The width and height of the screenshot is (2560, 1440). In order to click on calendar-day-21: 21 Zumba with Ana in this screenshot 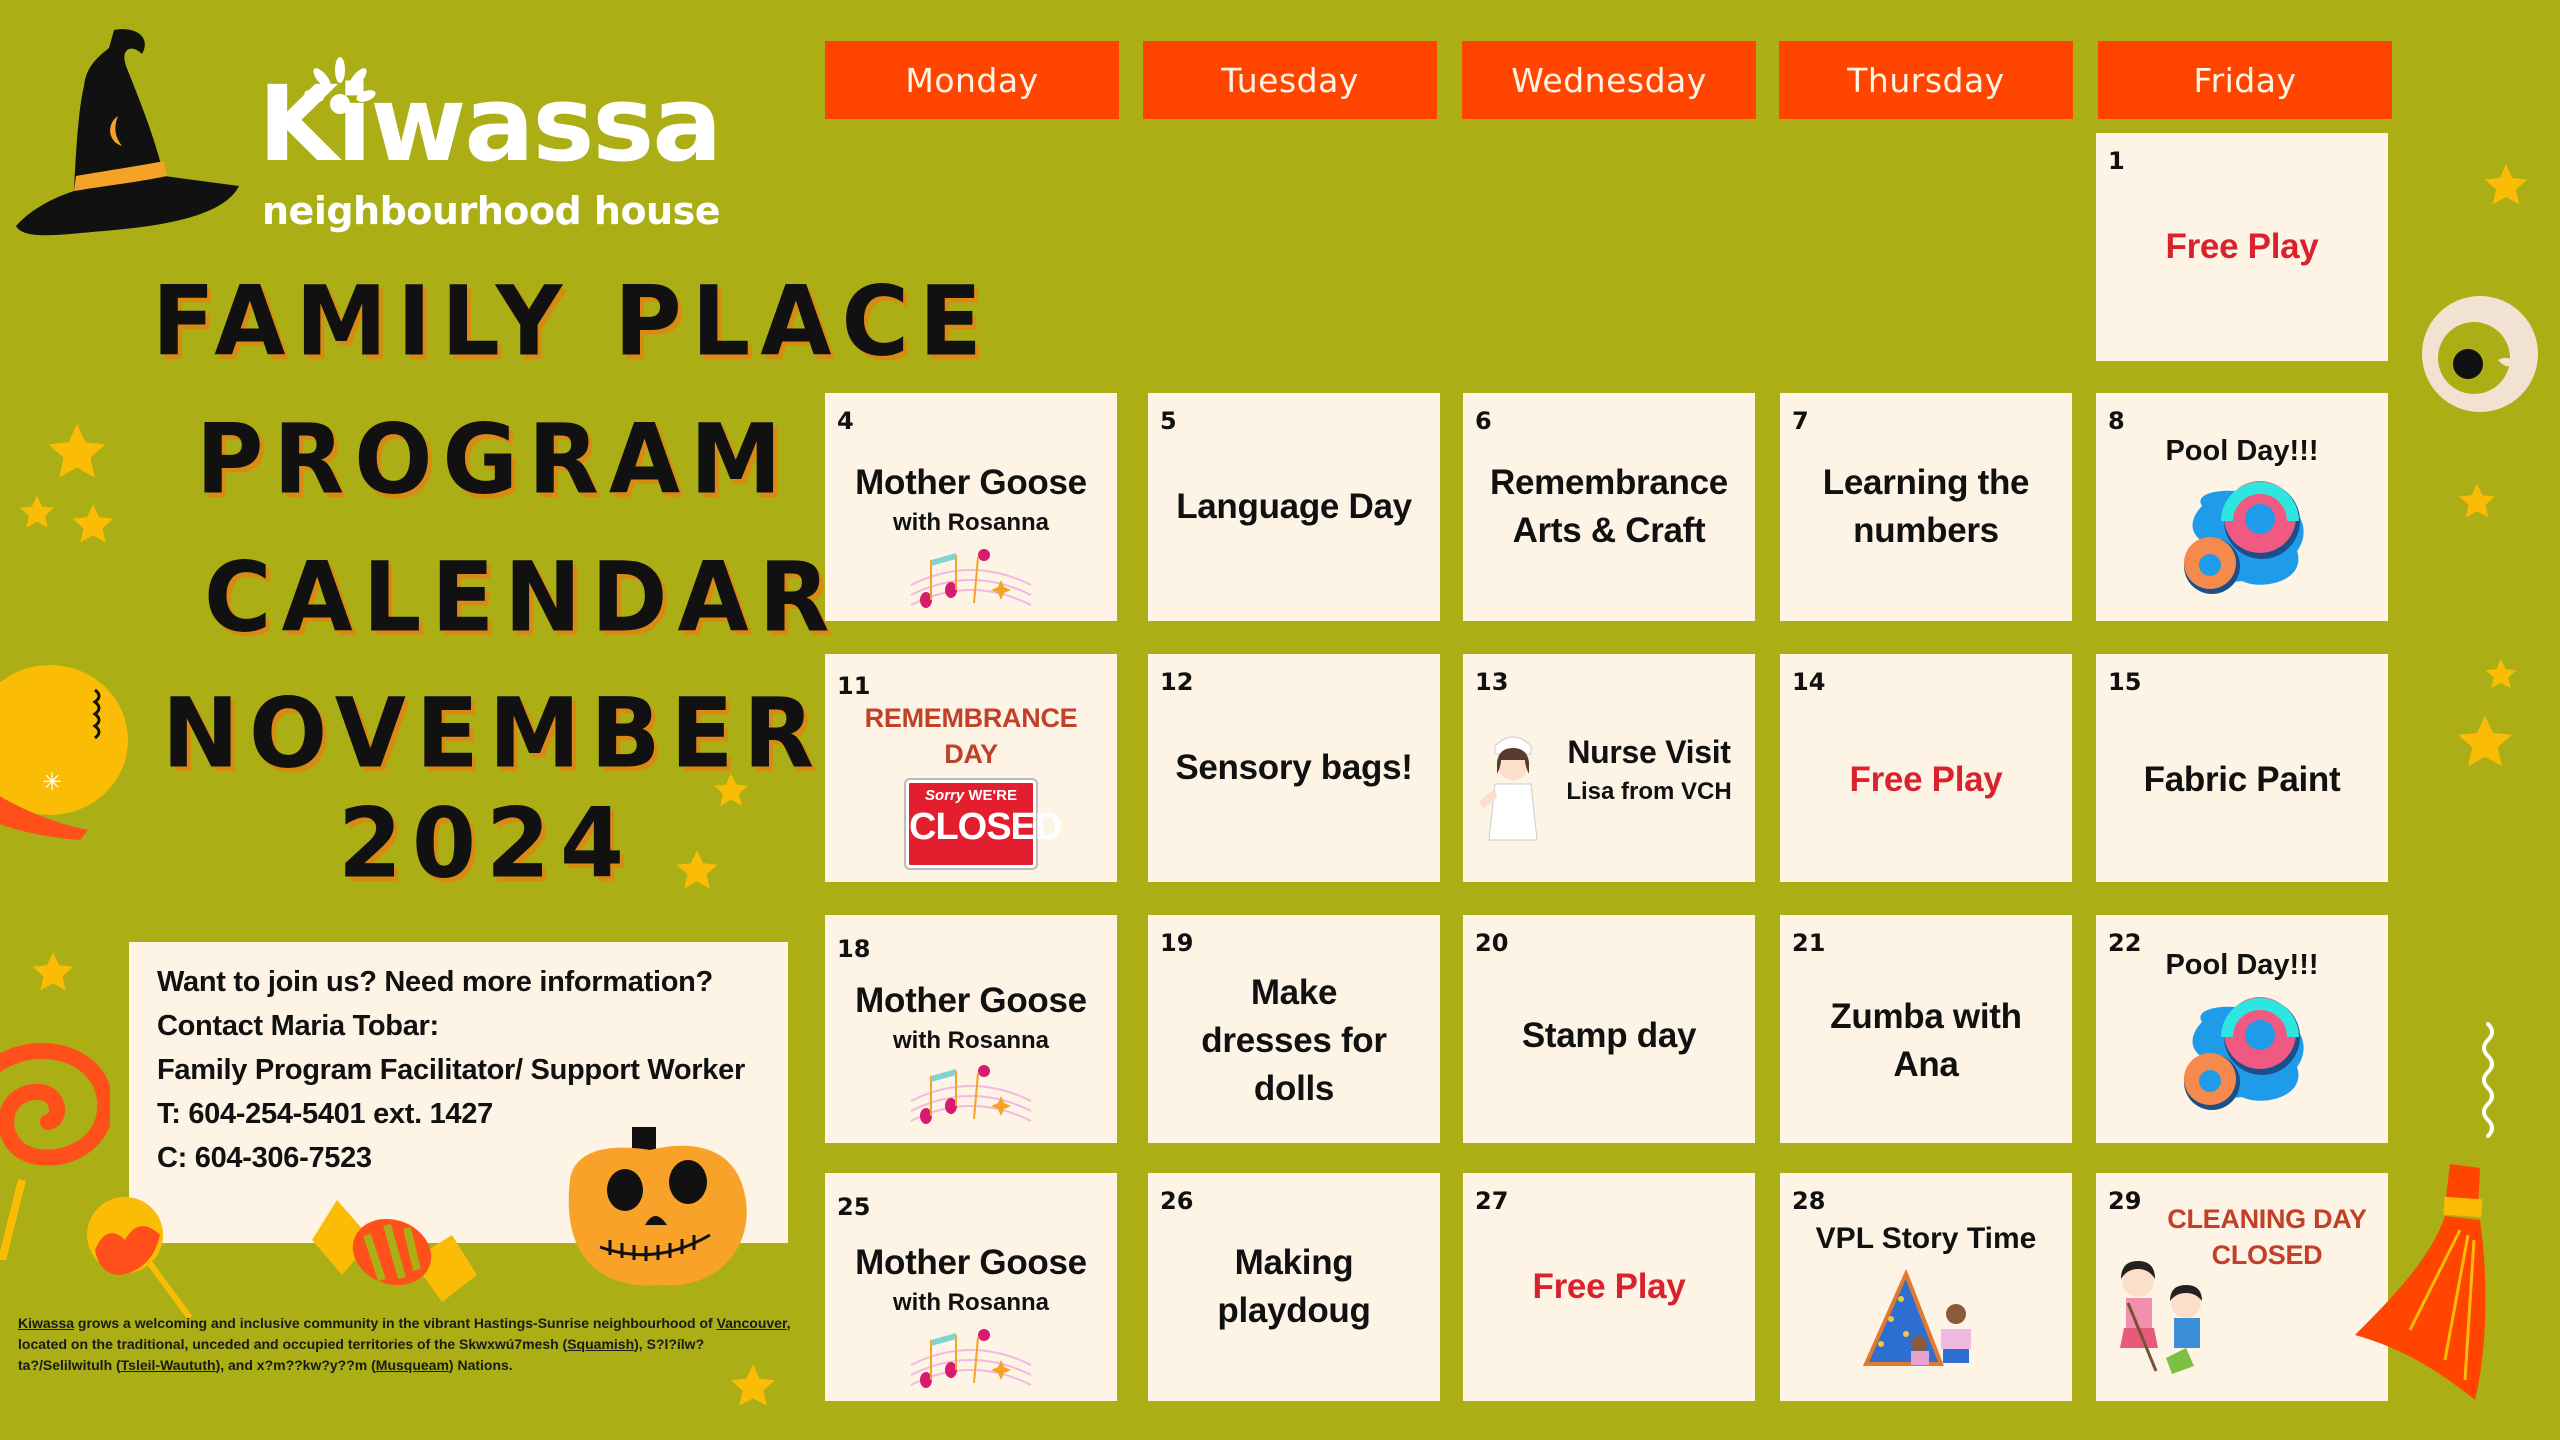, I will do `click(1926, 1029)`.